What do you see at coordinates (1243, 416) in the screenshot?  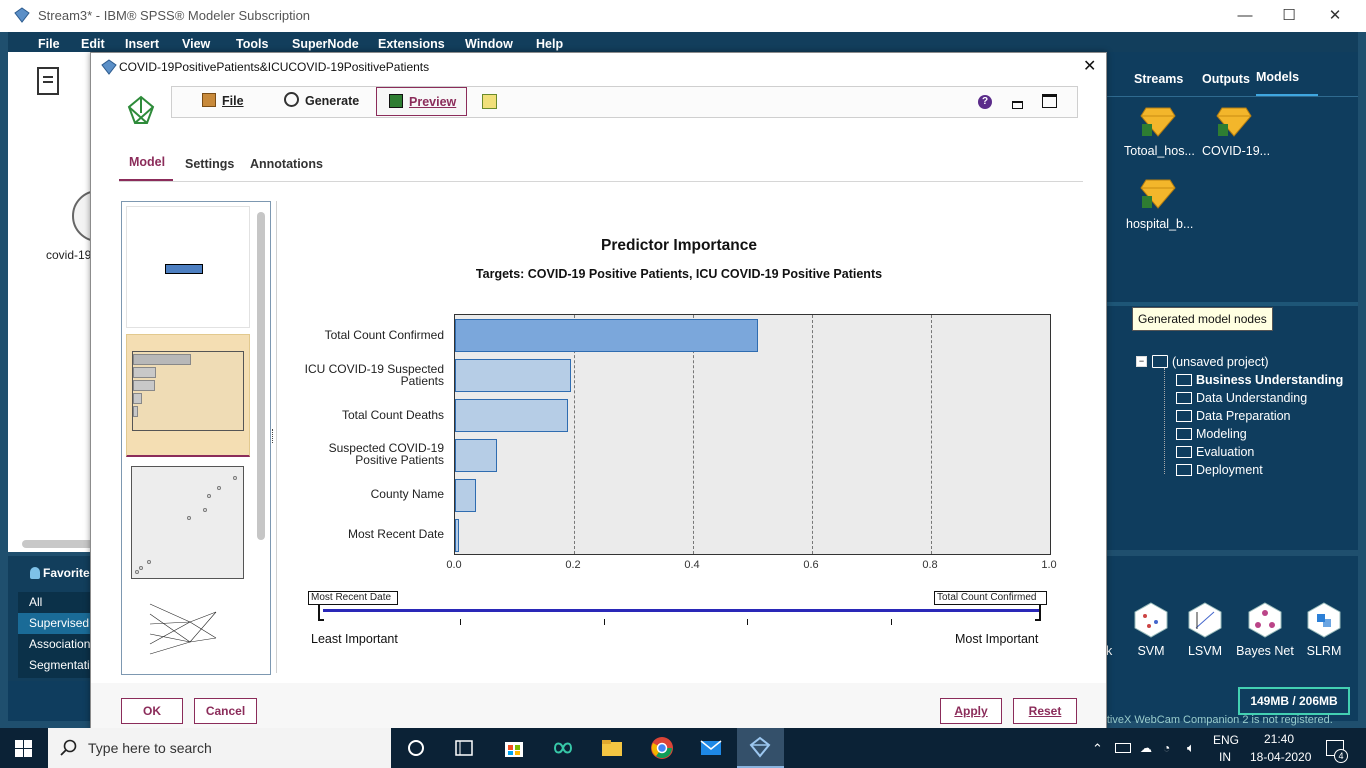 I see `project-folder: Data Preparation` at bounding box center [1243, 416].